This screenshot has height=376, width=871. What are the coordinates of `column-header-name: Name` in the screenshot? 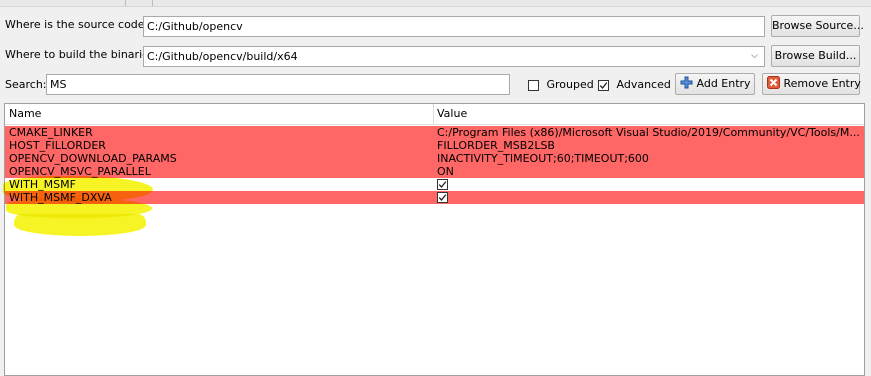 It's located at (23, 114).